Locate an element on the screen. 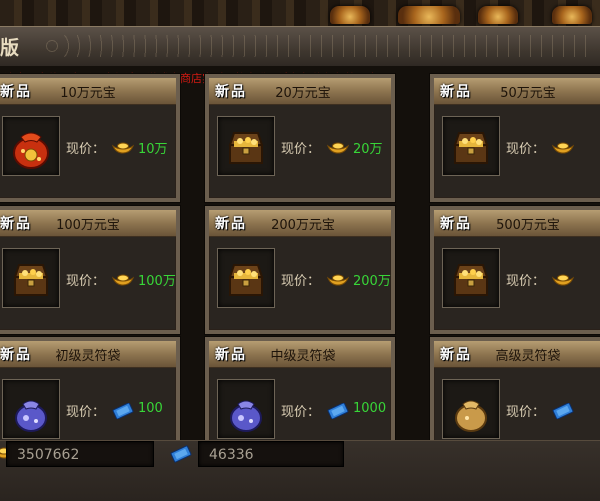 This screenshot has height=501, width=600. card-header: 新品 100万元宝 is located at coordinates (88, 223).